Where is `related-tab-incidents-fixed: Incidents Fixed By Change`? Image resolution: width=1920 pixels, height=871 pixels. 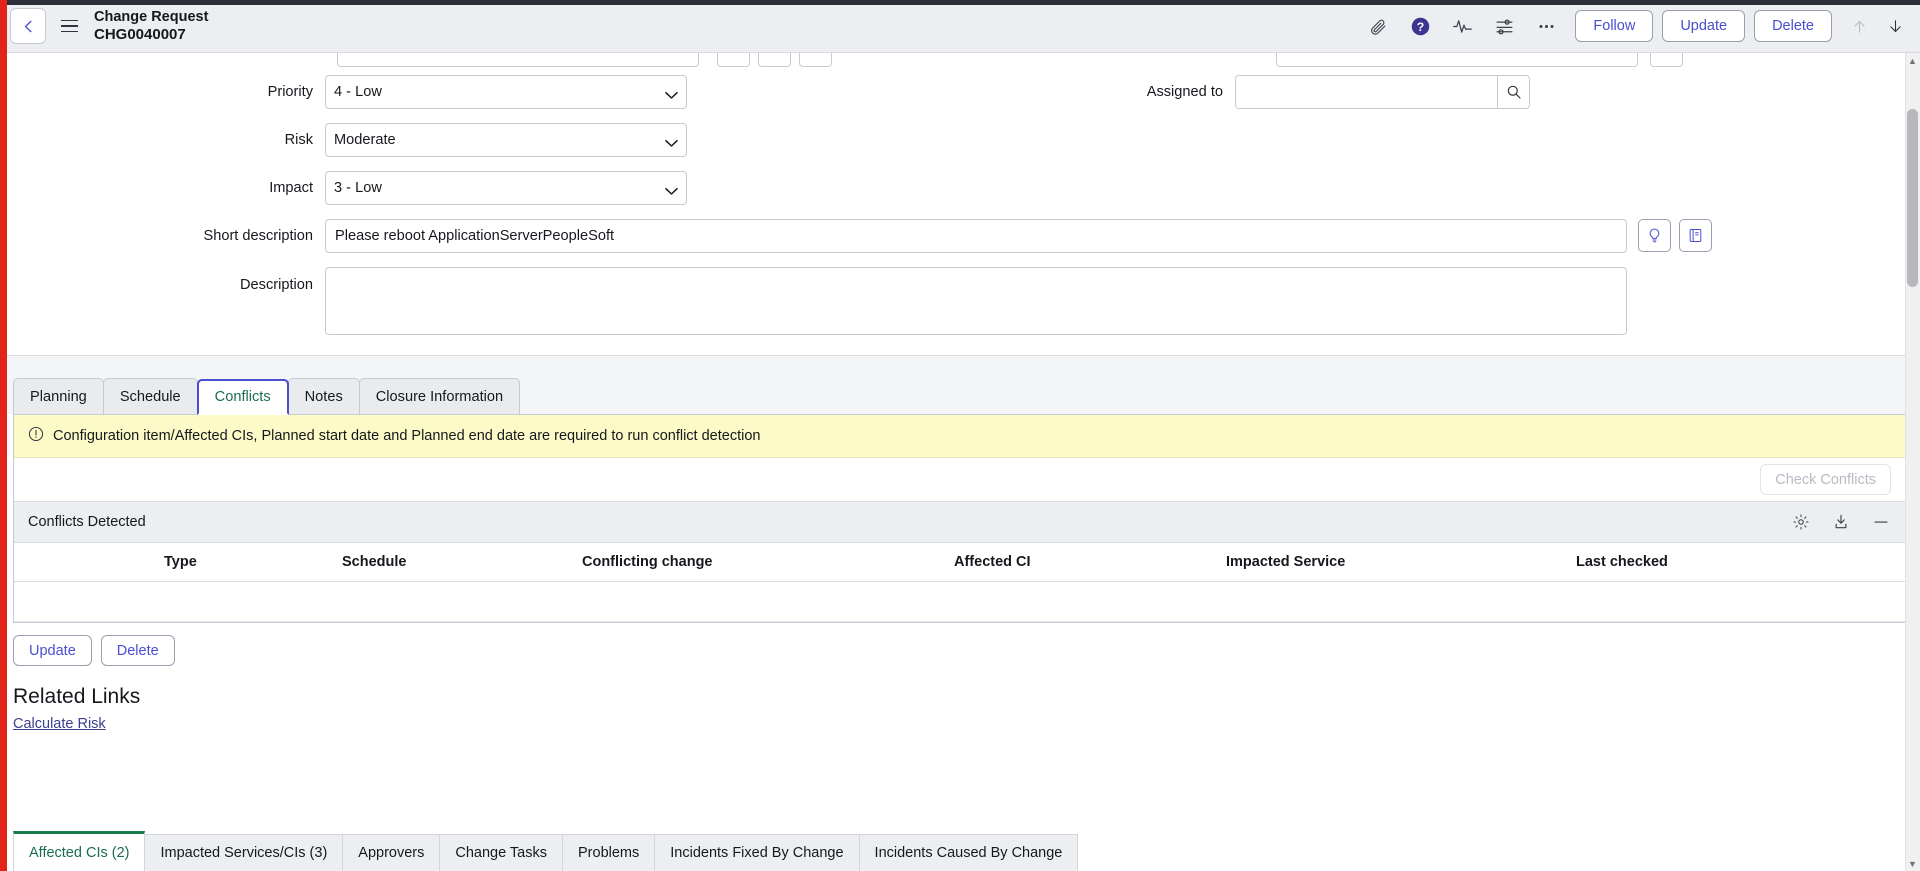 related-tab-incidents-fixed: Incidents Fixed By Change is located at coordinates (757, 852).